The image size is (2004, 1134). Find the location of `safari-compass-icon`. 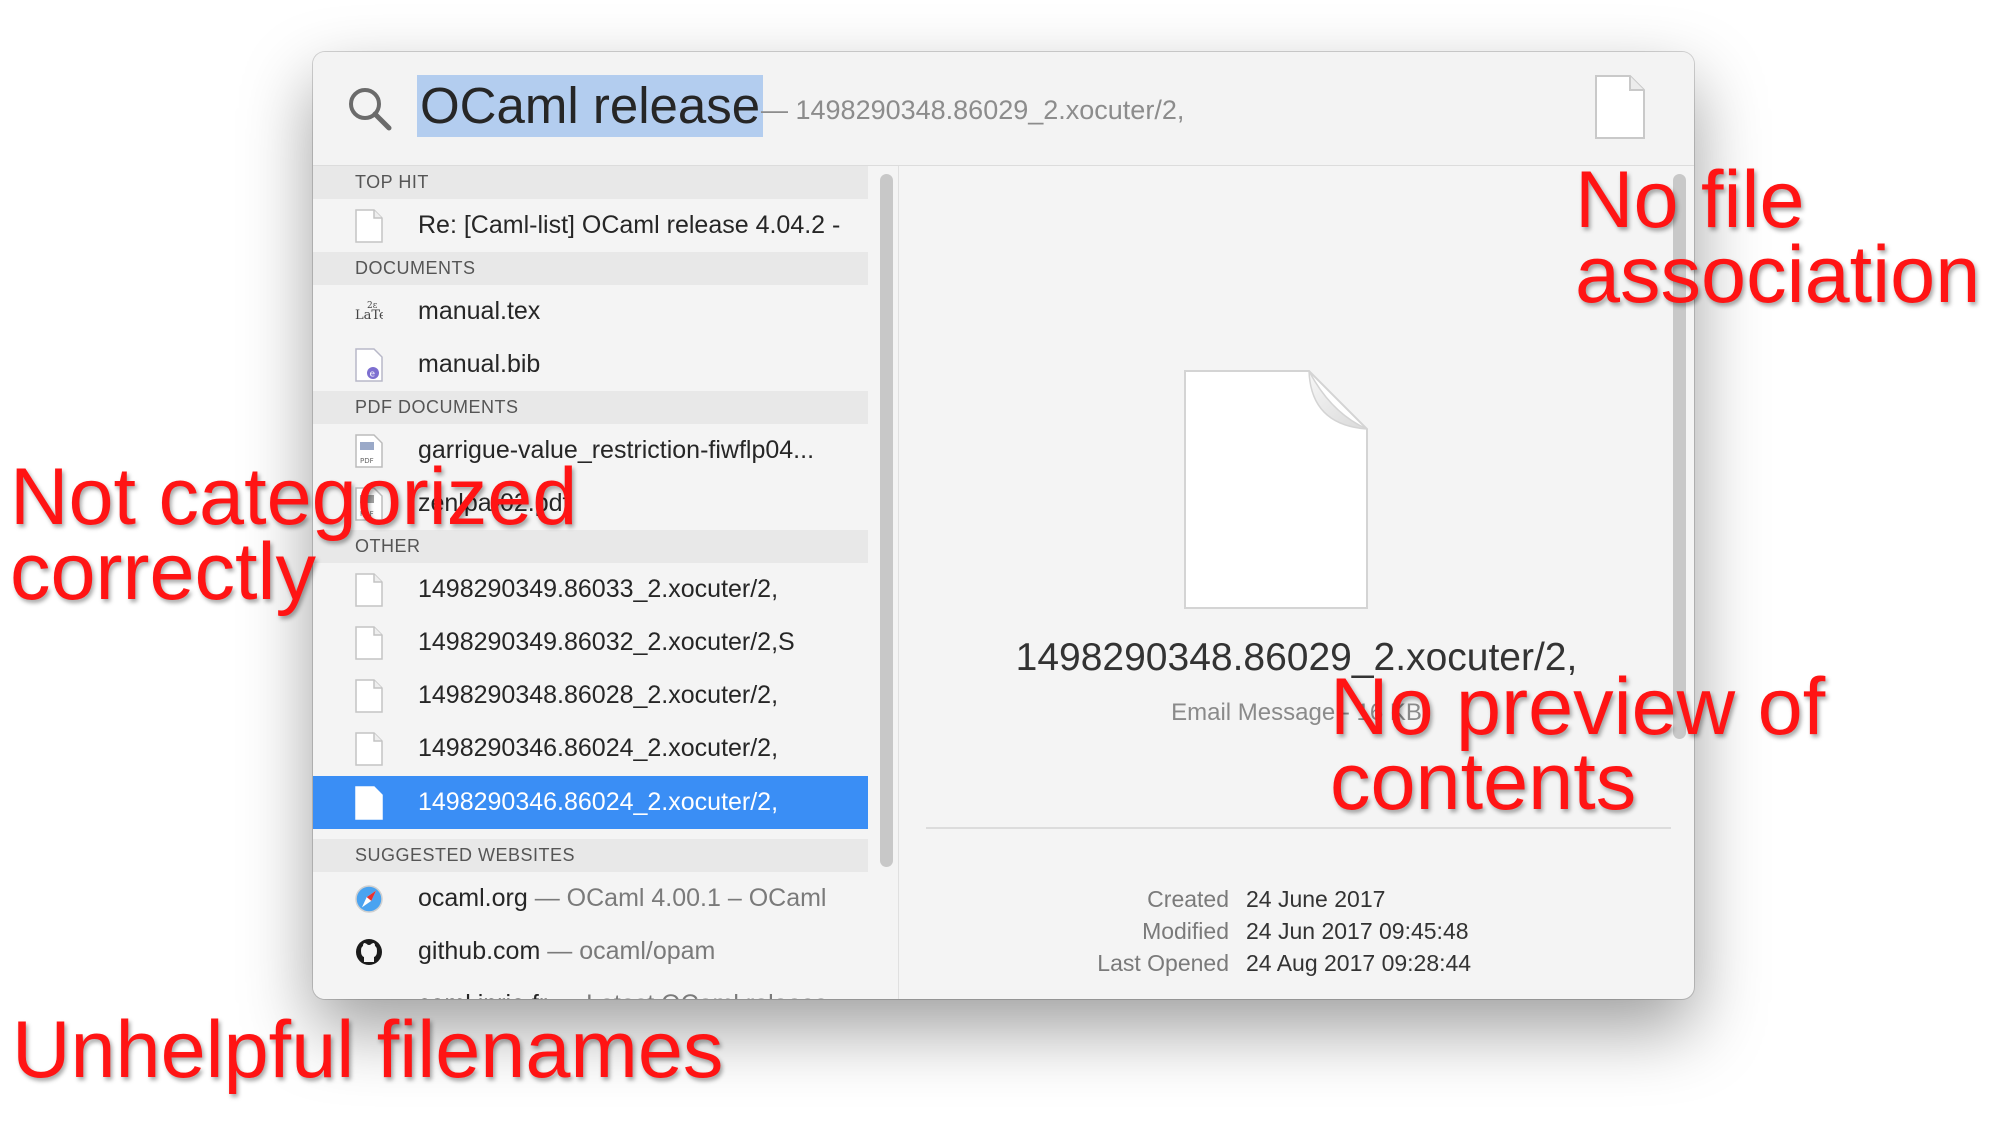

safari-compass-icon is located at coordinates (369, 899).